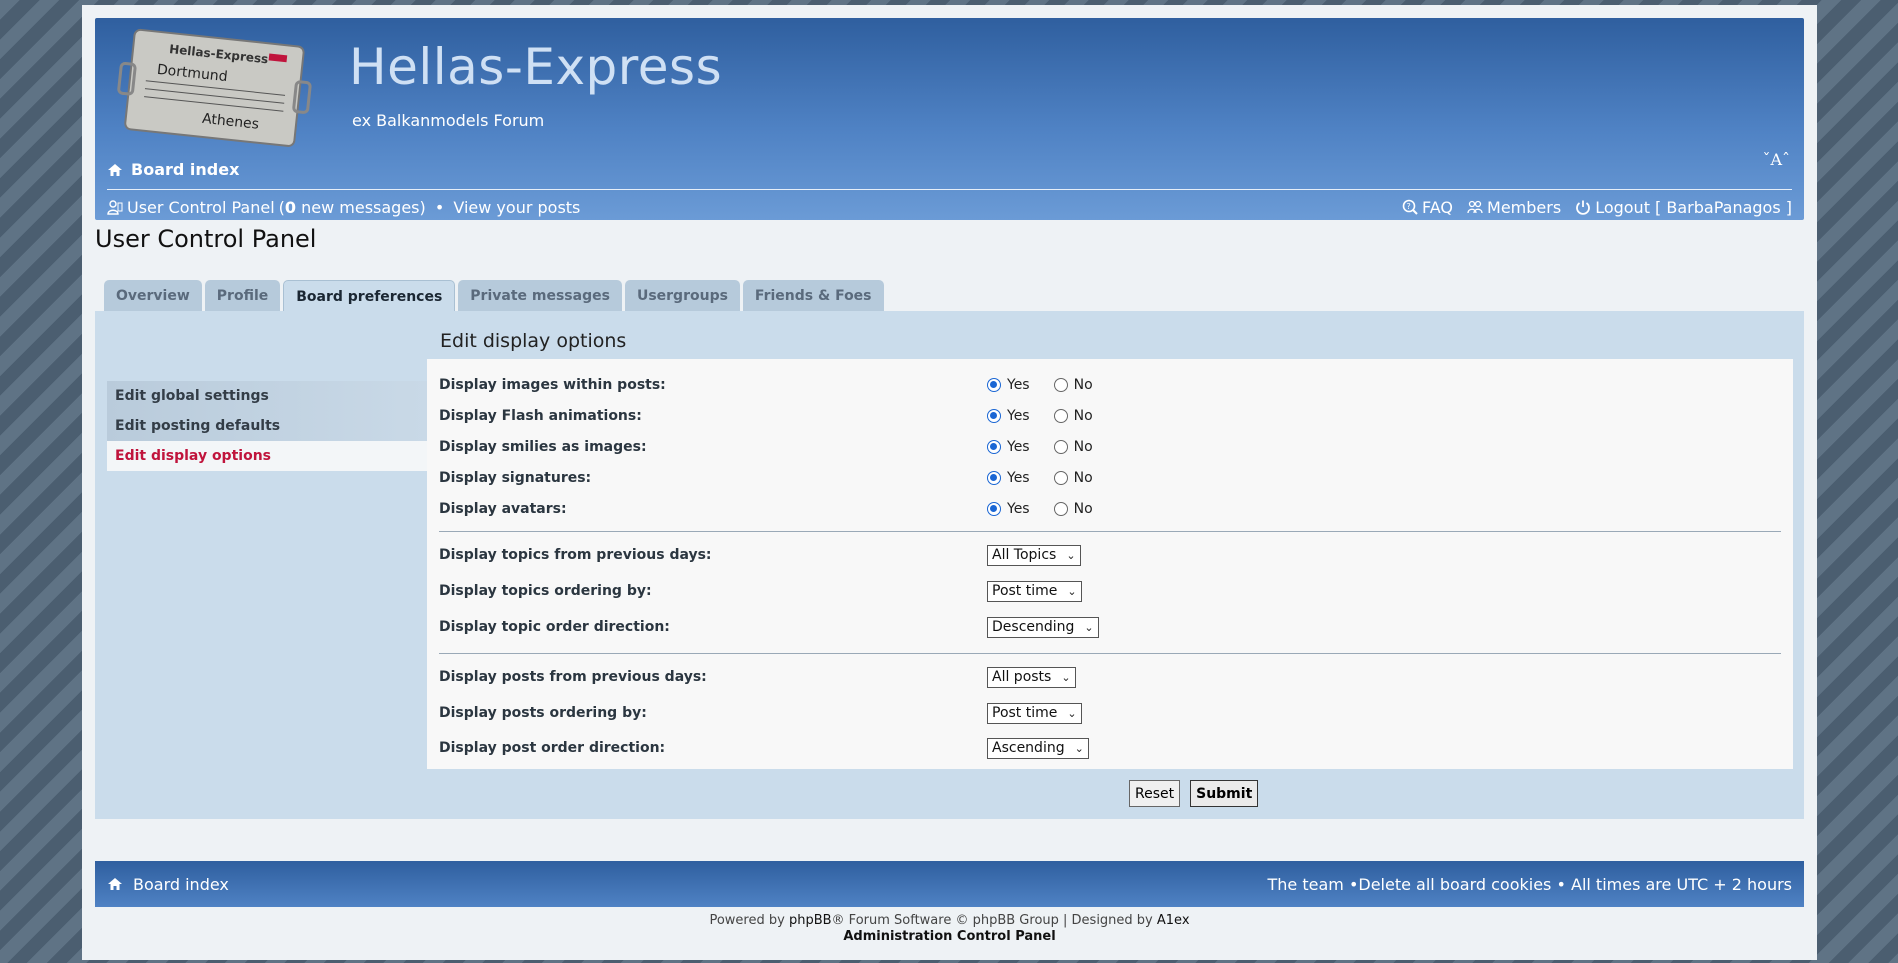 The height and width of the screenshot is (963, 1898). Describe the element at coordinates (201, 207) in the screenshot. I see `user-control-panel-link: User Control Panel` at that location.